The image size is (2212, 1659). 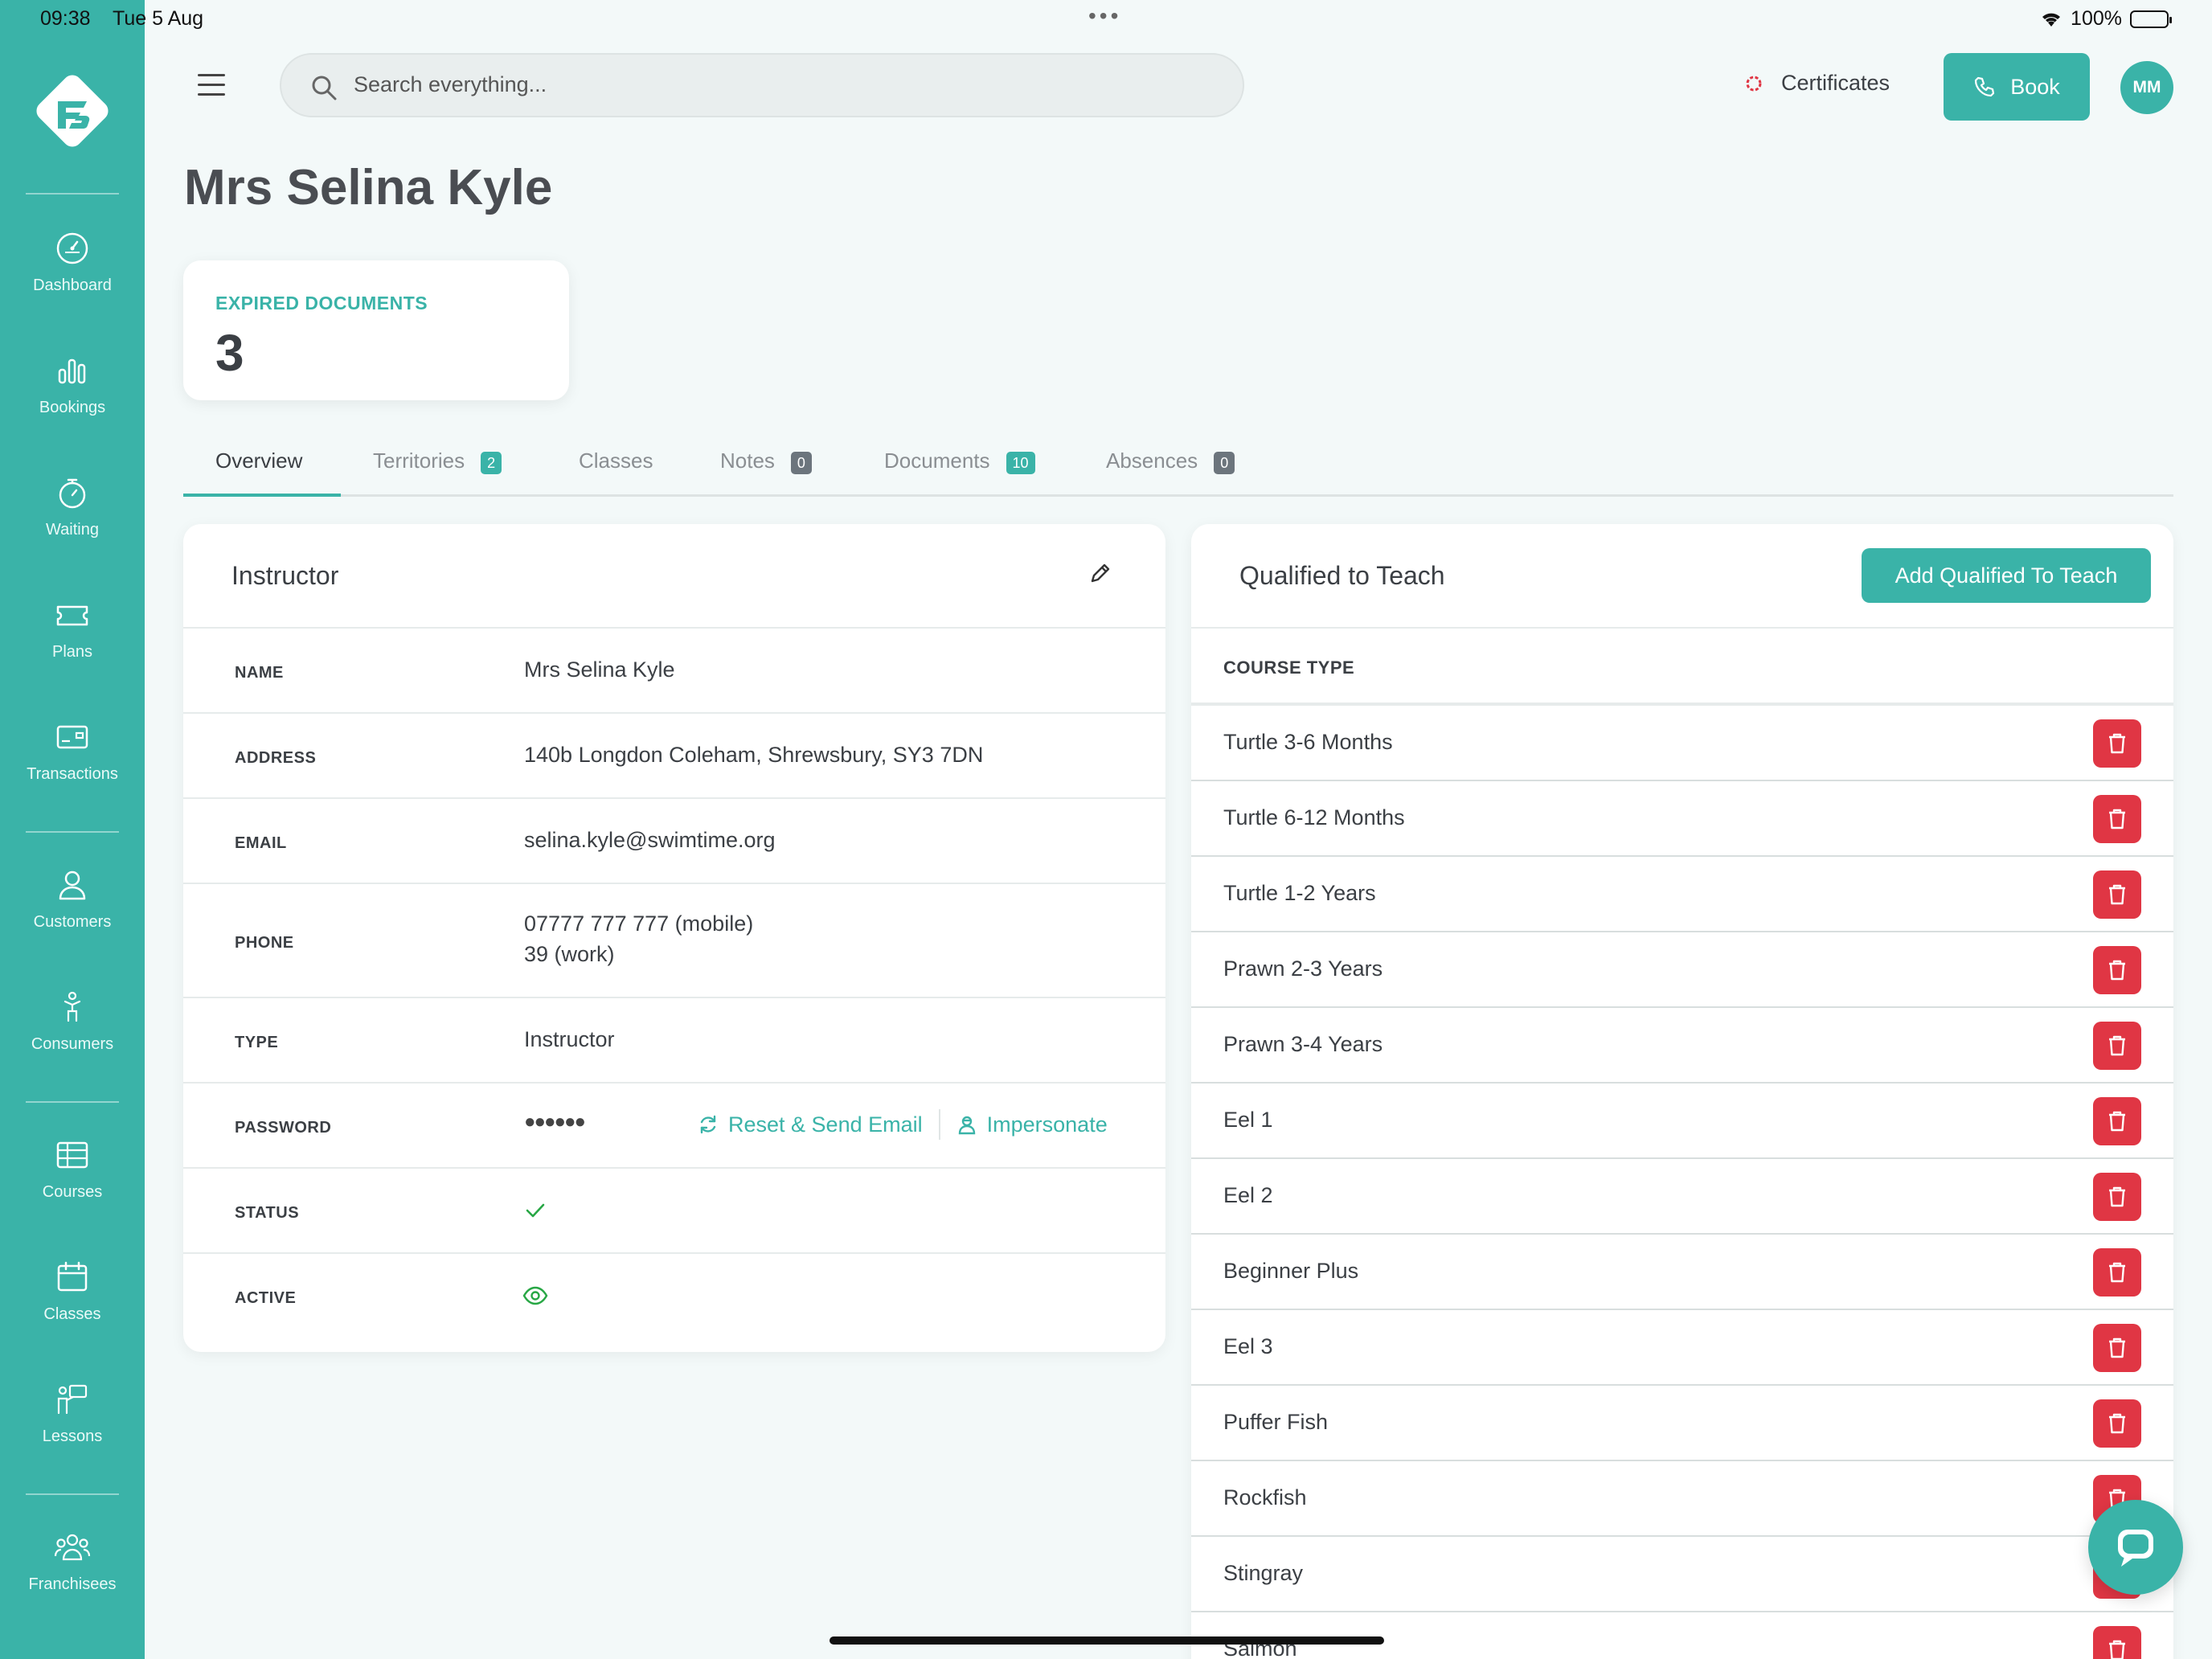 I want to click on course-type-name: Prawn 3-4 Years, so click(x=1303, y=1044).